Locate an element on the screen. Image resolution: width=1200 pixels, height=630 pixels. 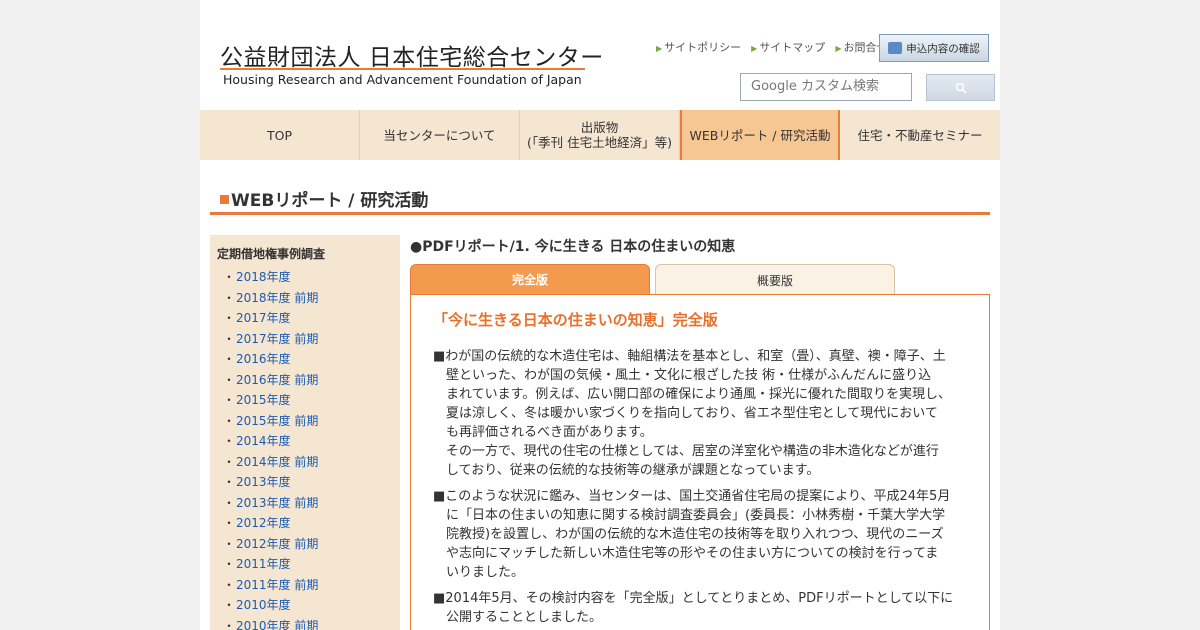
search-icon is located at coordinates (961, 88).